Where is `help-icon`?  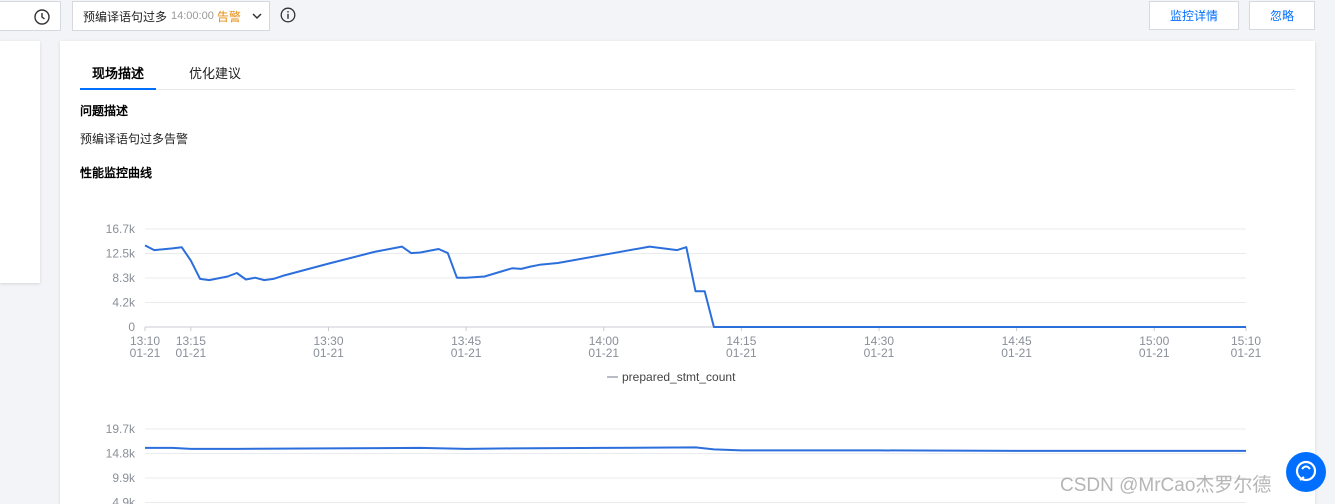 help-icon is located at coordinates (1306, 471).